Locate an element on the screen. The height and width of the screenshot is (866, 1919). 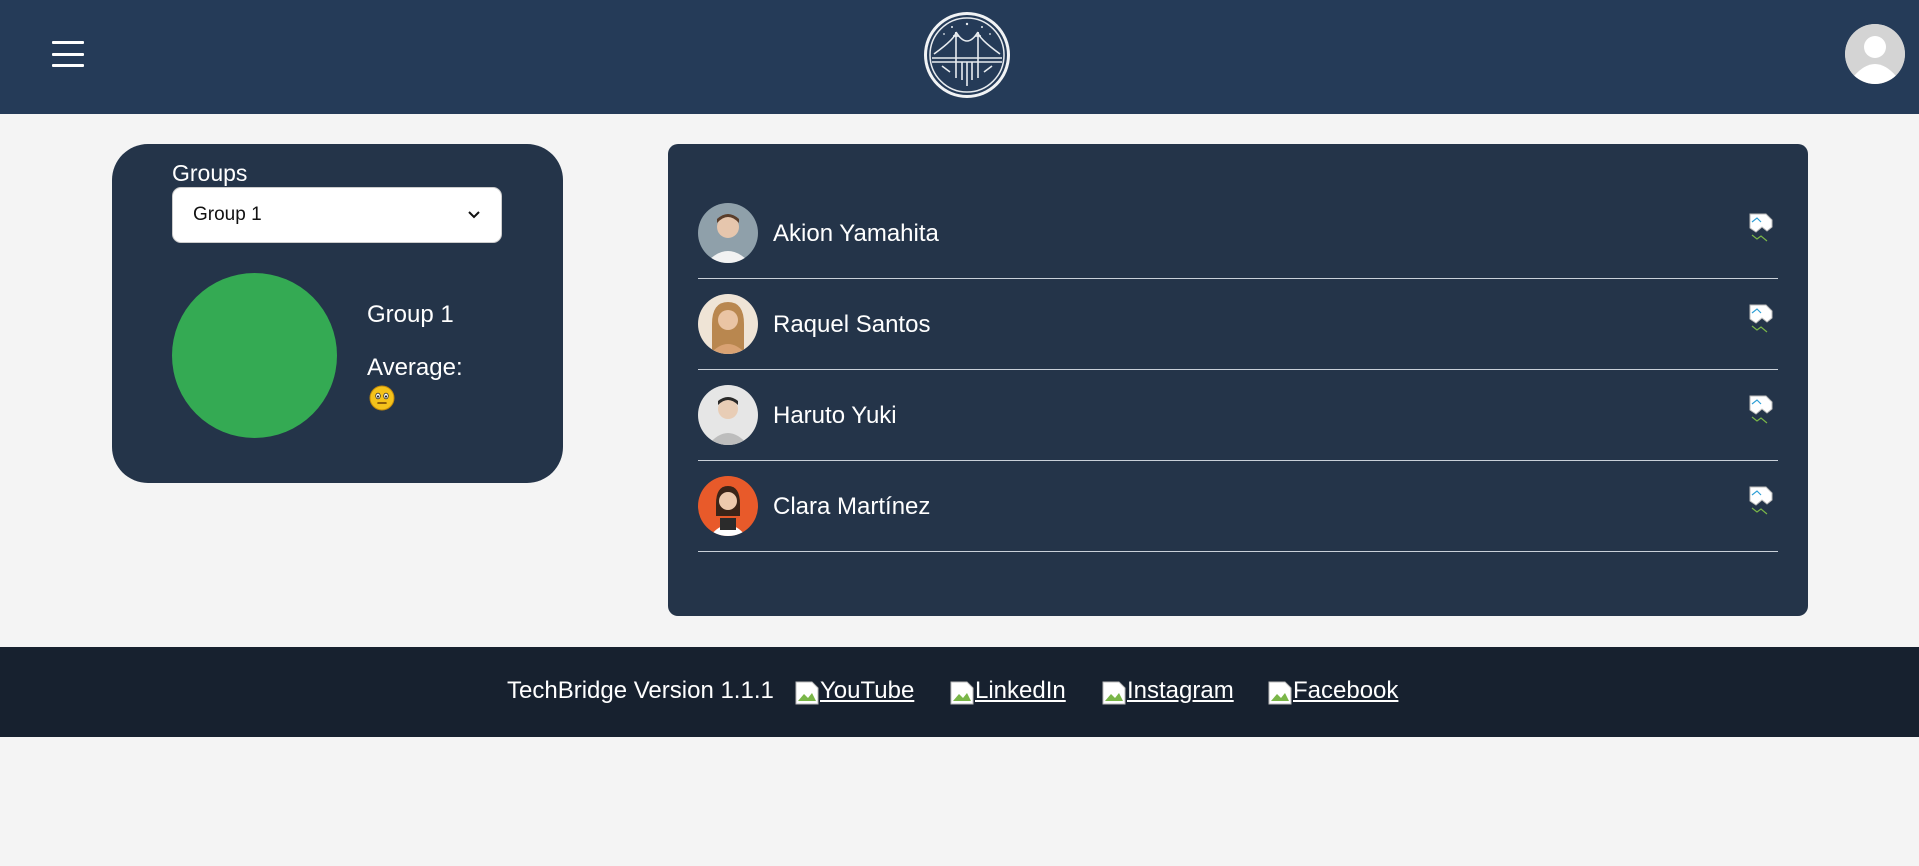
top-header is located at coordinates (959, 57).